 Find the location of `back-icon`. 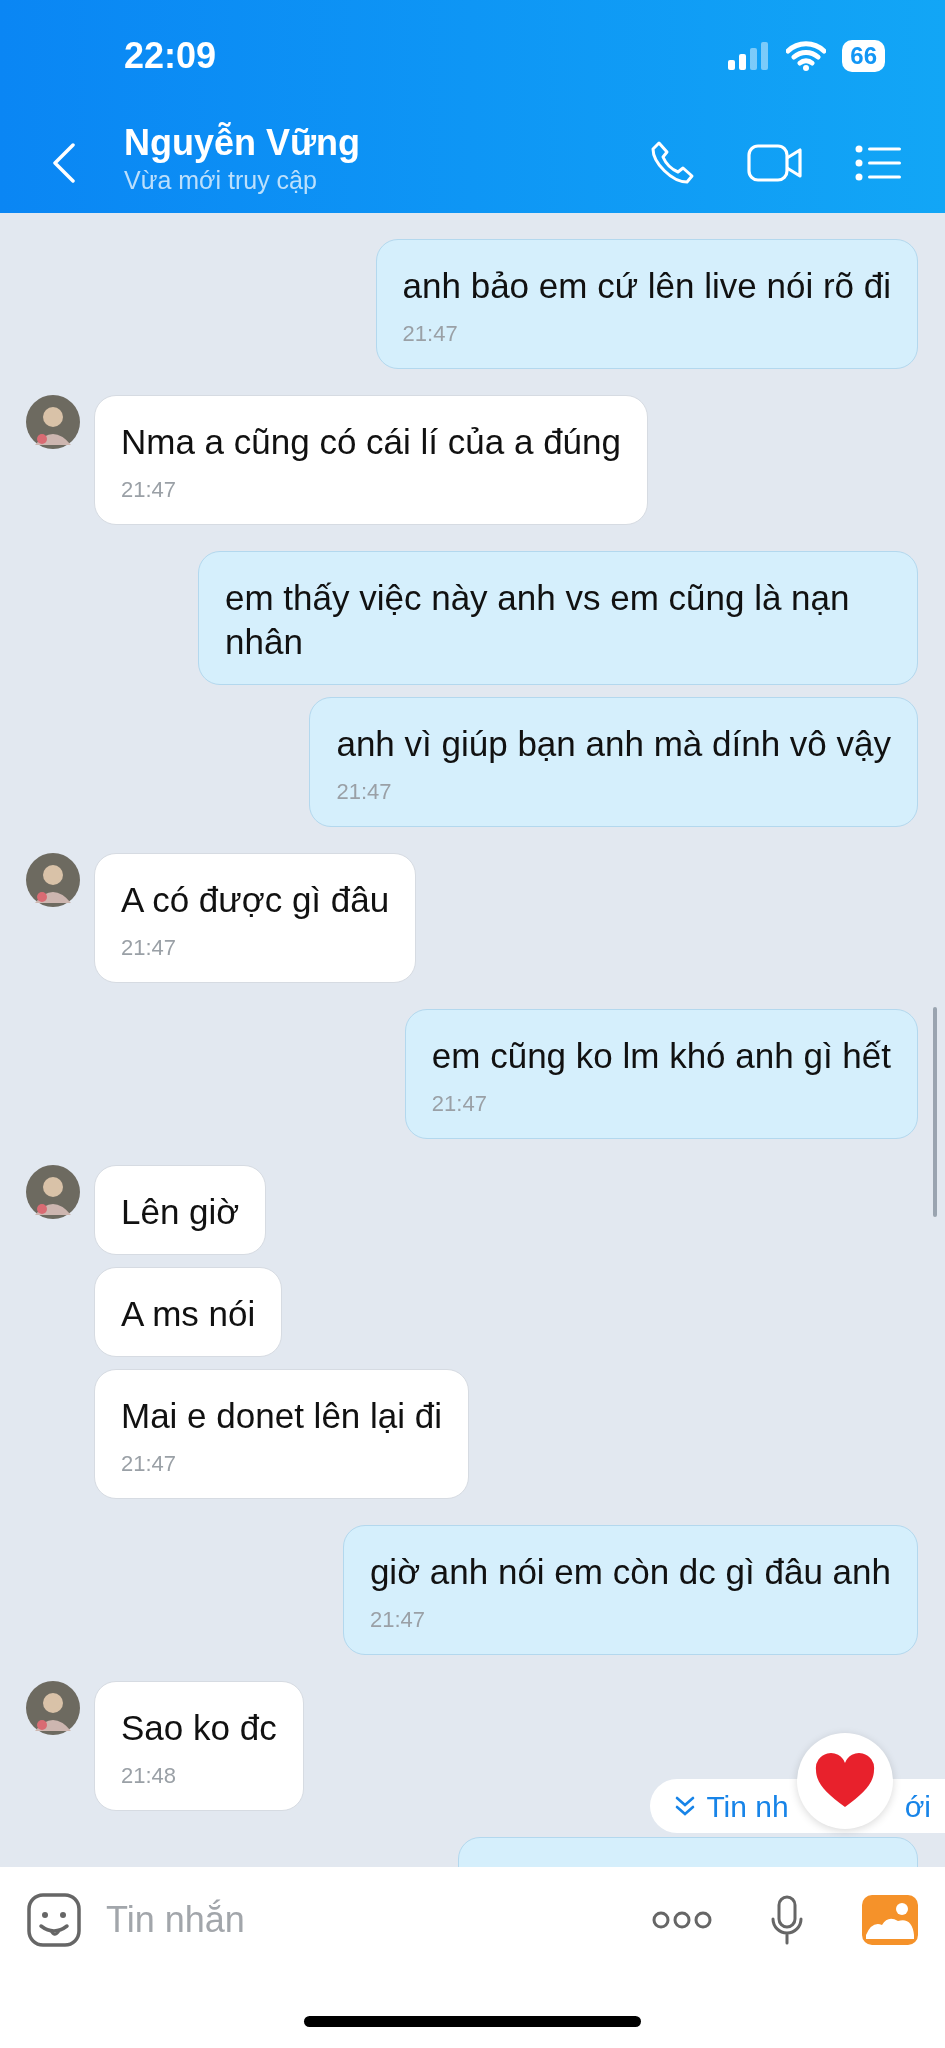

back-icon is located at coordinates (64, 162).